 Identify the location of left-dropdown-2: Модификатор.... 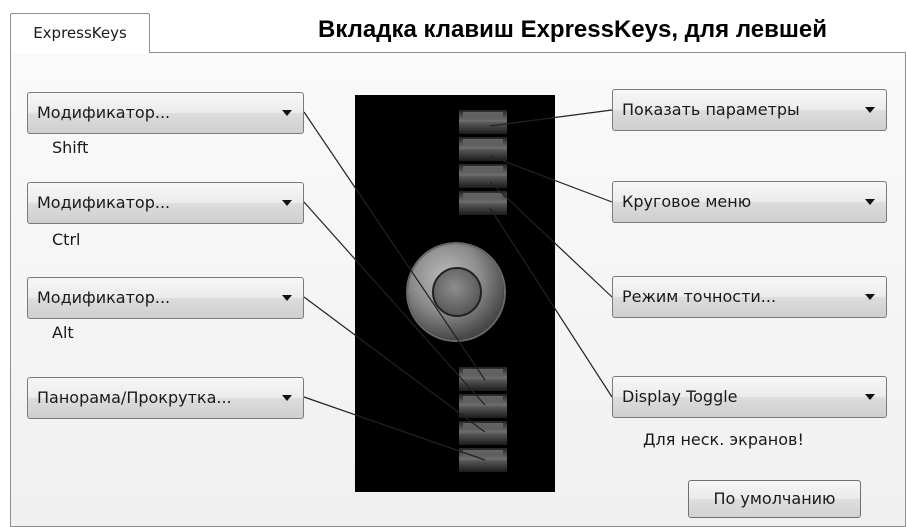
(165, 203).